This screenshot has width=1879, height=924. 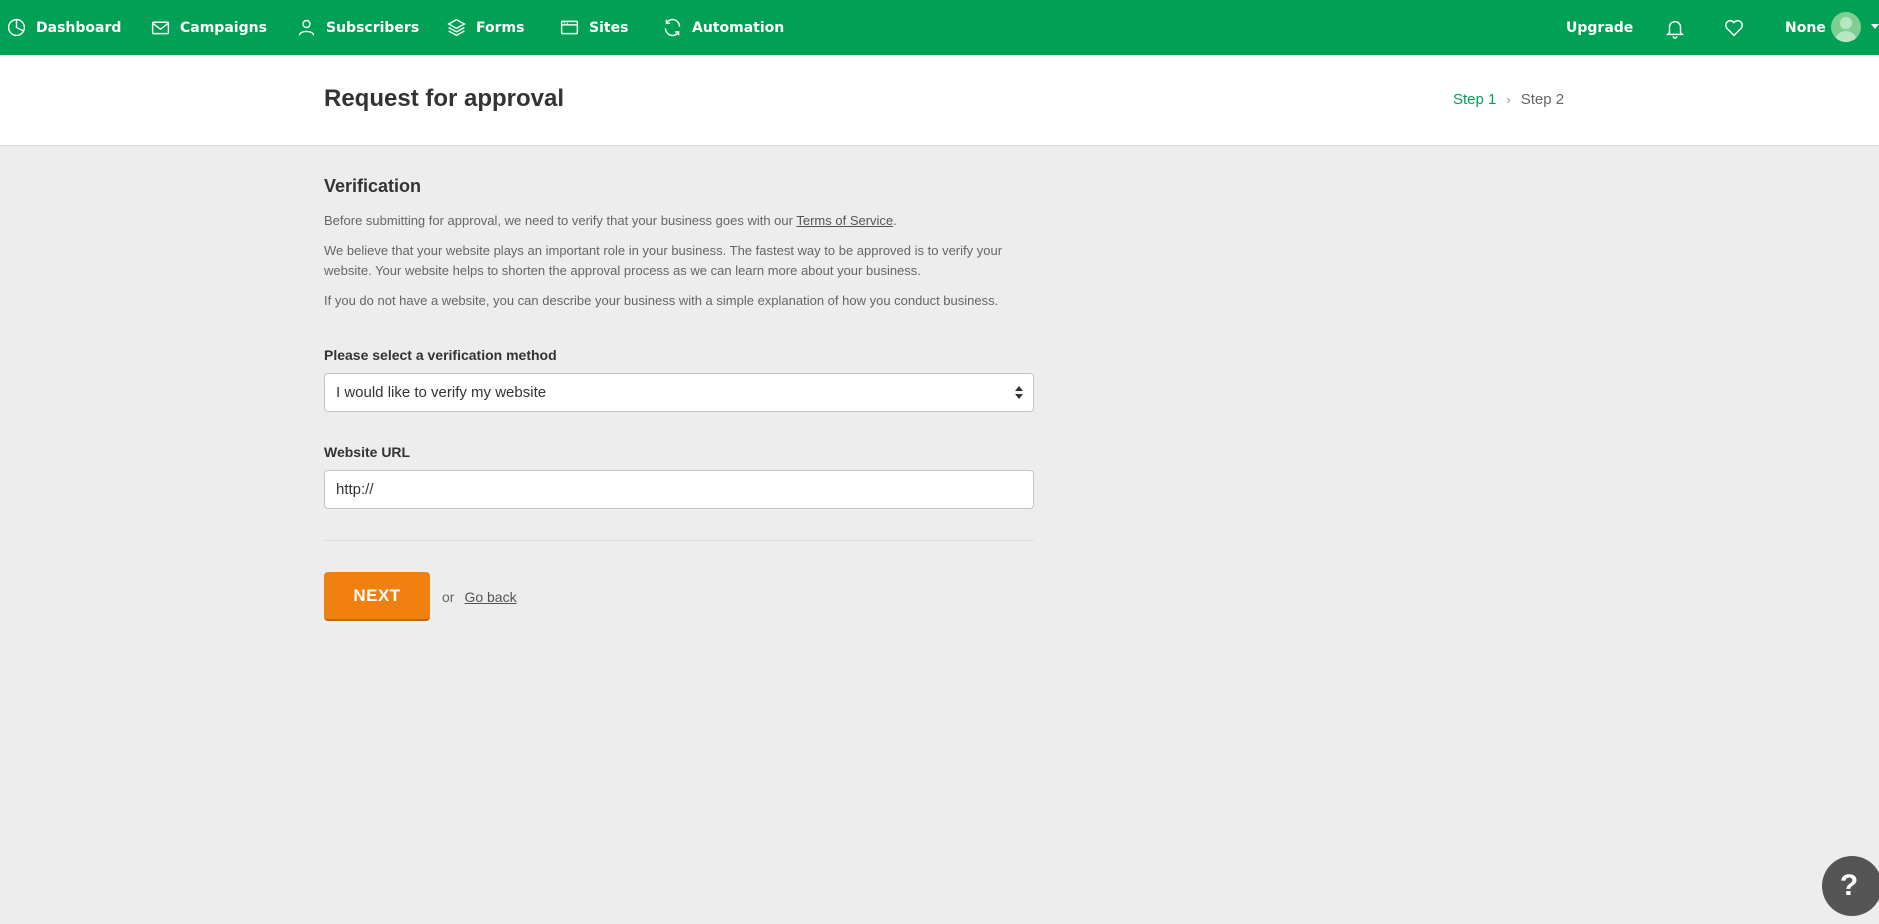 I want to click on chevron-right-icon: ›, so click(x=1508, y=99).